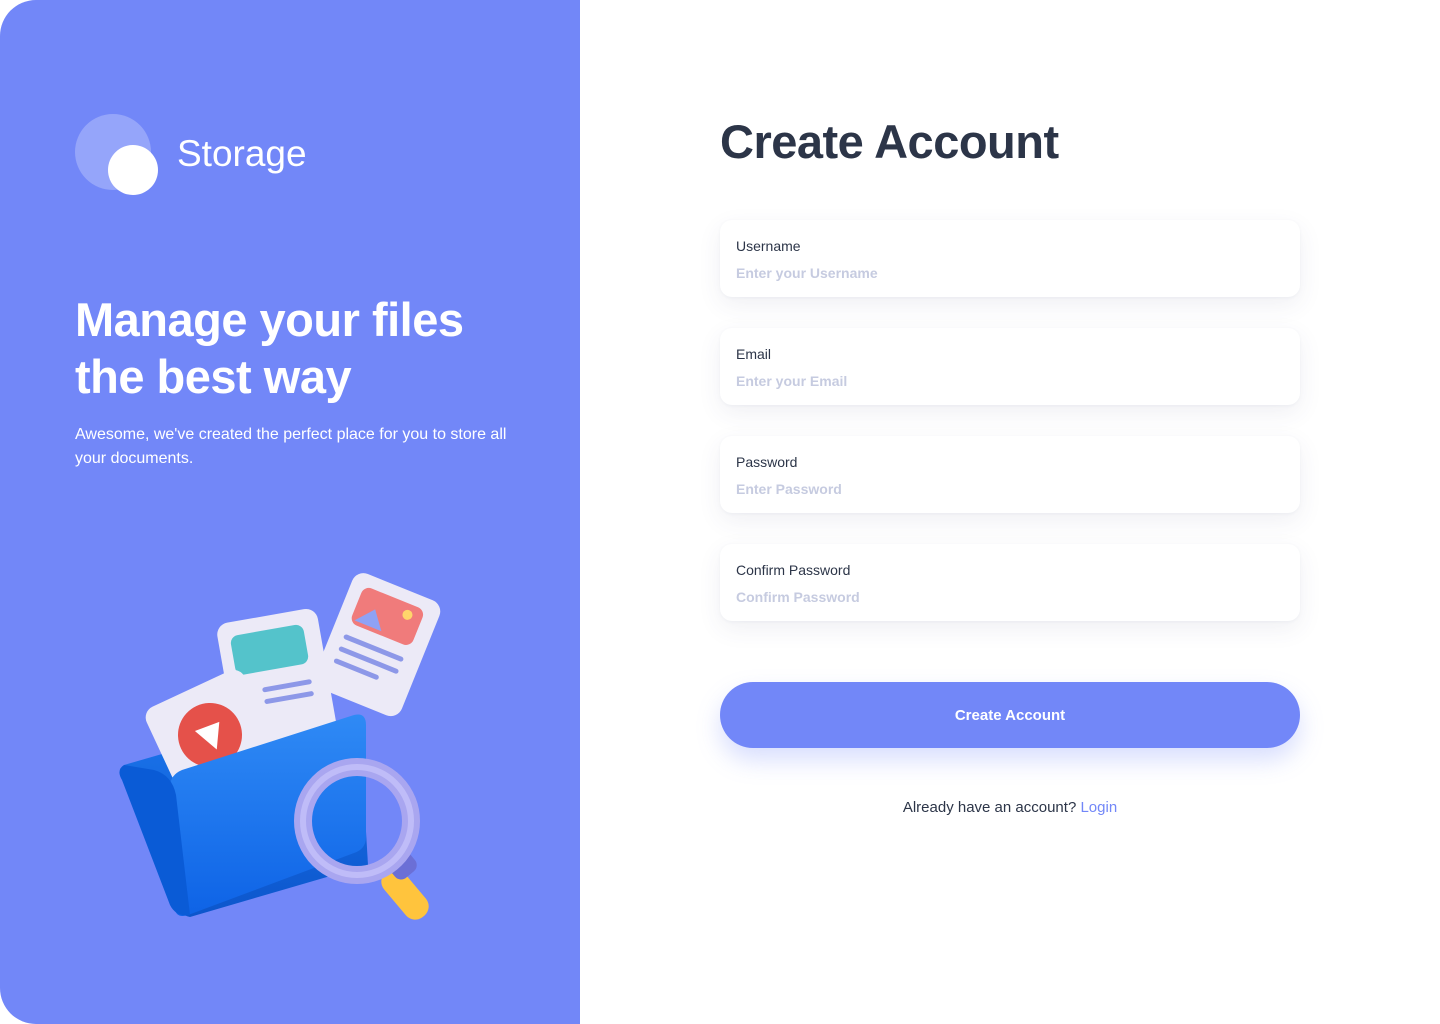 This screenshot has height=1024, width=1440. I want to click on login-prompt: Already have an account? Login, so click(1010, 808).